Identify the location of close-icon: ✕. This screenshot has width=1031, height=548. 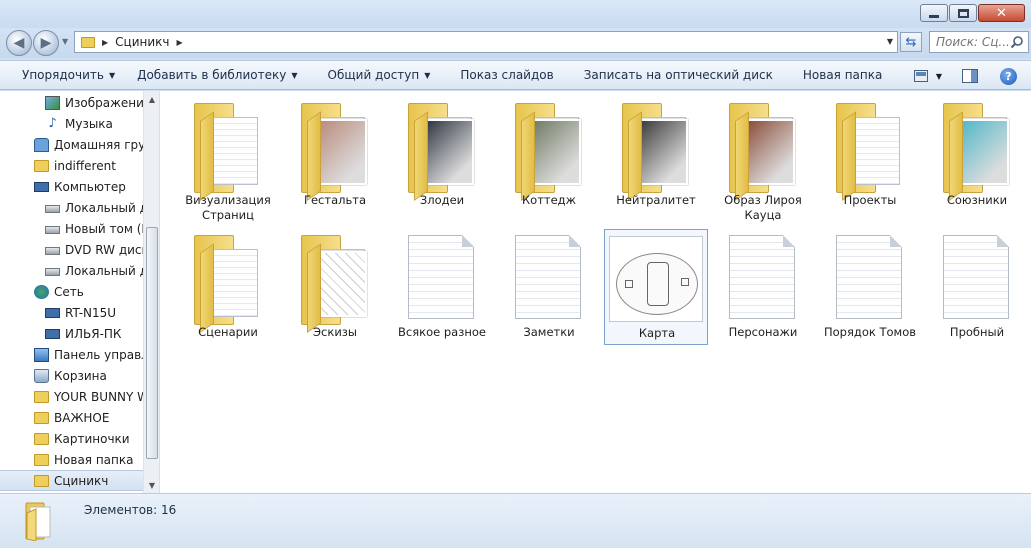
(1001, 13).